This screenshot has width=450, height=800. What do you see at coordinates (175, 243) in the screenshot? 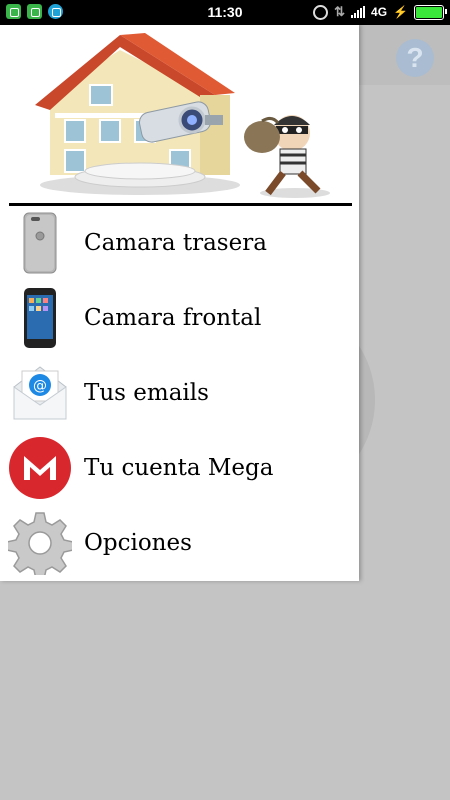
I see `drawer-item-label: Camara trasera` at bounding box center [175, 243].